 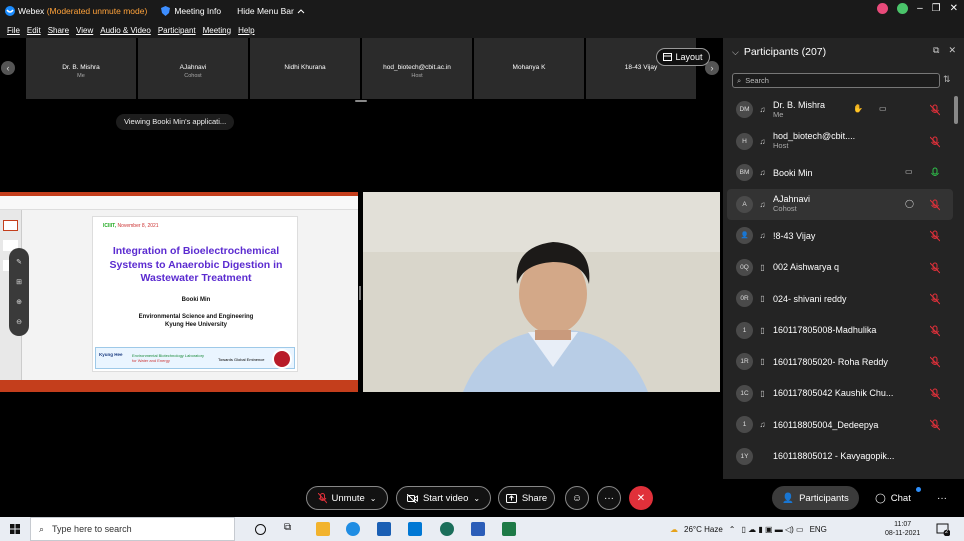 I want to click on chevron-down-icon: ⌵, so click(x=735, y=52).